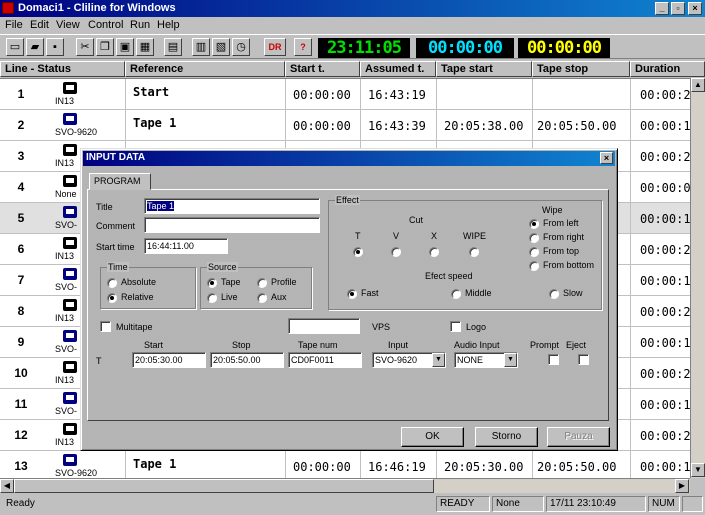 This screenshot has width=705, height=515. What do you see at coordinates (697, 278) in the screenshot?
I see `vertical-scrollbar: ▲ ▼` at bounding box center [697, 278].